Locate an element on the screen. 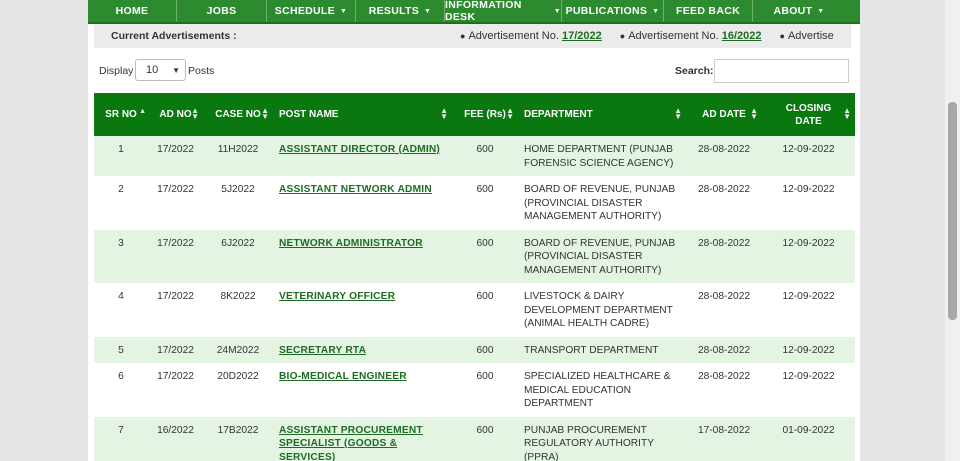 Image resolution: width=960 pixels, height=461 pixels. nav-item-about: ABOUT ▼ is located at coordinates (799, 11).